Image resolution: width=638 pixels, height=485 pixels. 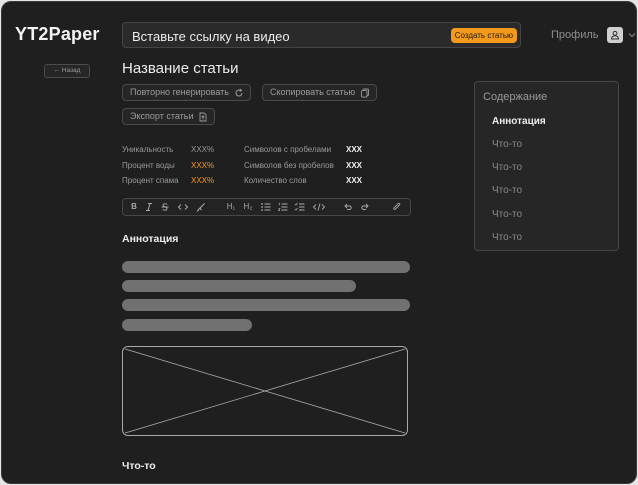 What do you see at coordinates (348, 207) in the screenshot?
I see `undo-icon` at bounding box center [348, 207].